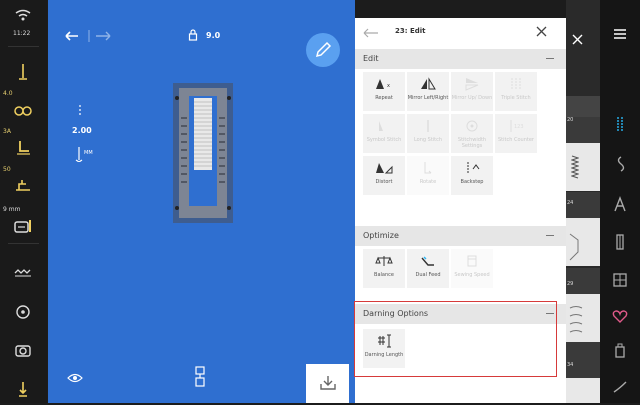 This screenshot has width=640, height=405. Describe the element at coordinates (516, 140) in the screenshot. I see `tile-label: Stitch Counter` at that location.